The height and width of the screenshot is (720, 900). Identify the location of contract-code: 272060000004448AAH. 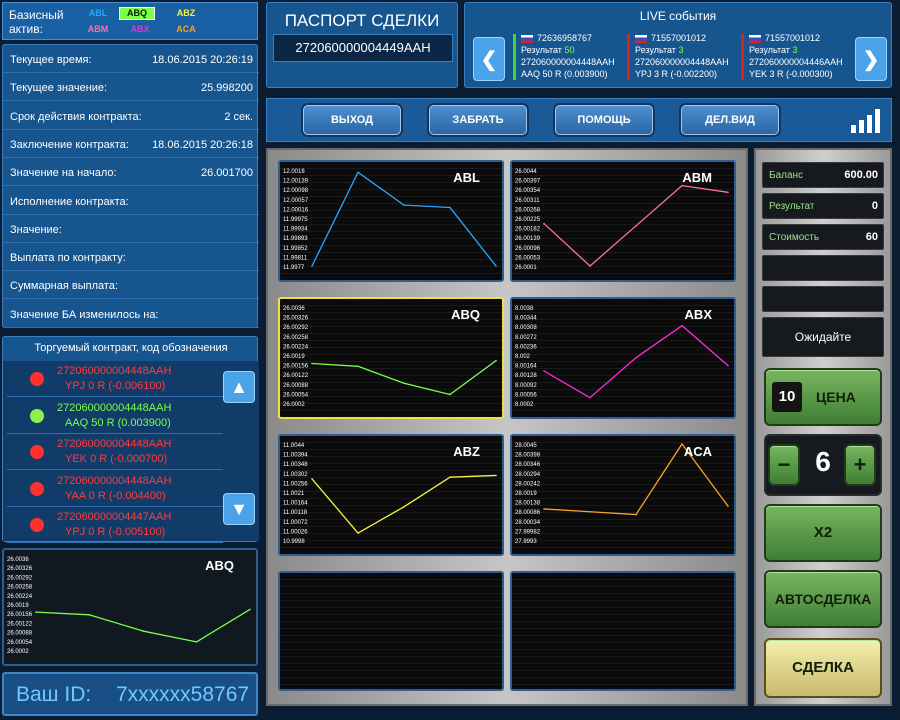
(114, 480).